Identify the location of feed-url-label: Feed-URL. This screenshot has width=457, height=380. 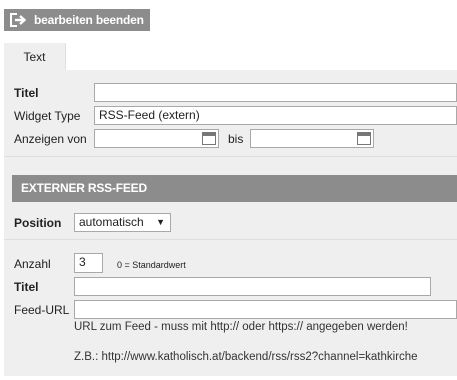
(42, 310).